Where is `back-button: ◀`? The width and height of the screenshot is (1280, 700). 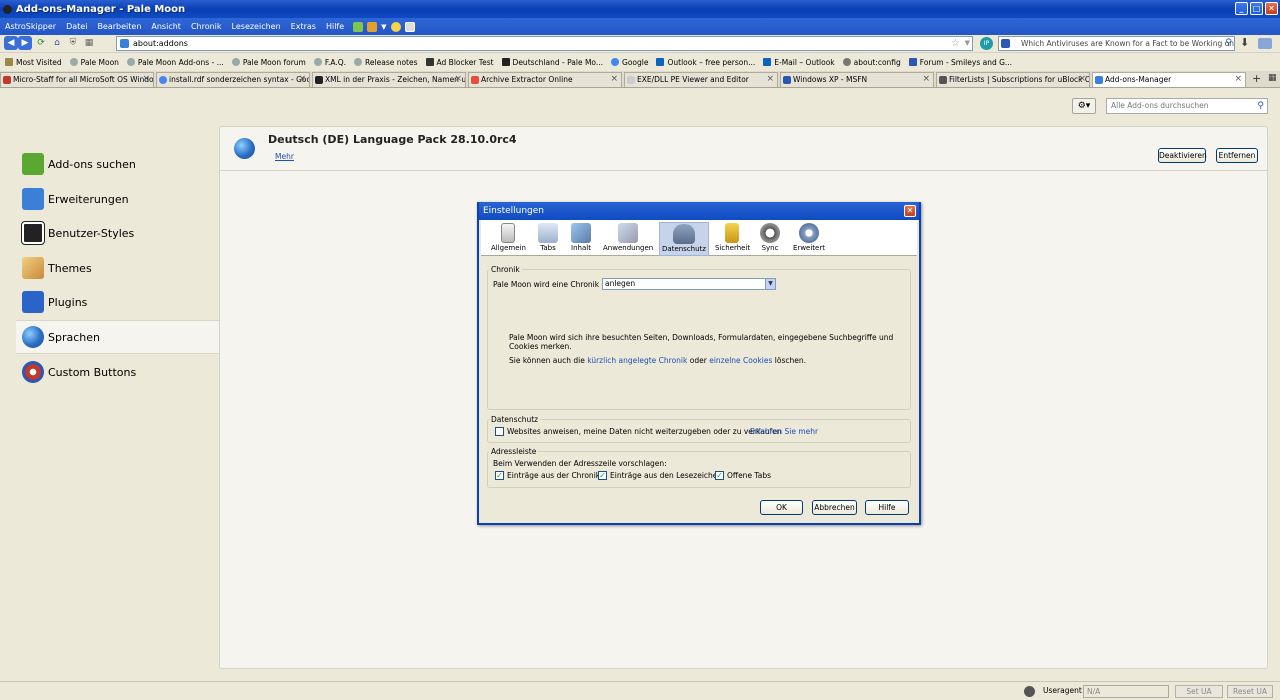
back-button: ◀ is located at coordinates (11, 43).